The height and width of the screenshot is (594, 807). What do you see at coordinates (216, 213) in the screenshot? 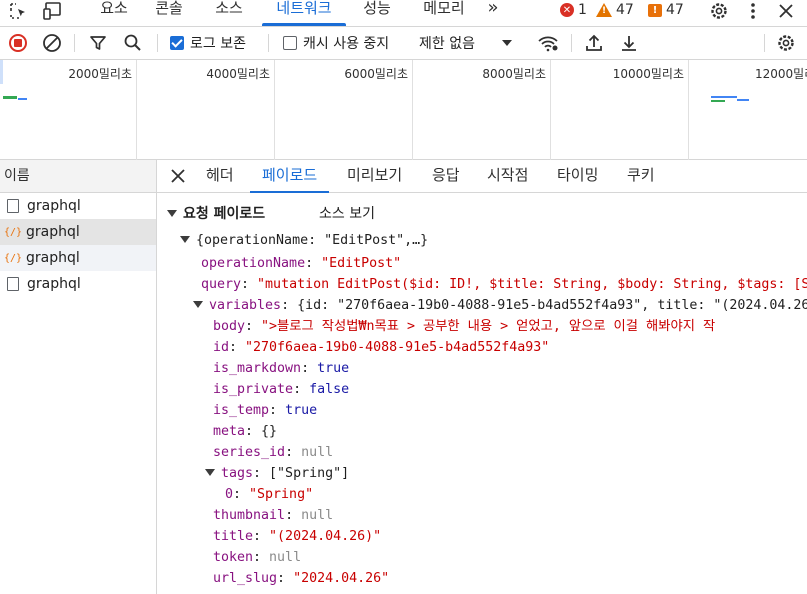
I see `request-payload-section: 요청 페이로드` at bounding box center [216, 213].